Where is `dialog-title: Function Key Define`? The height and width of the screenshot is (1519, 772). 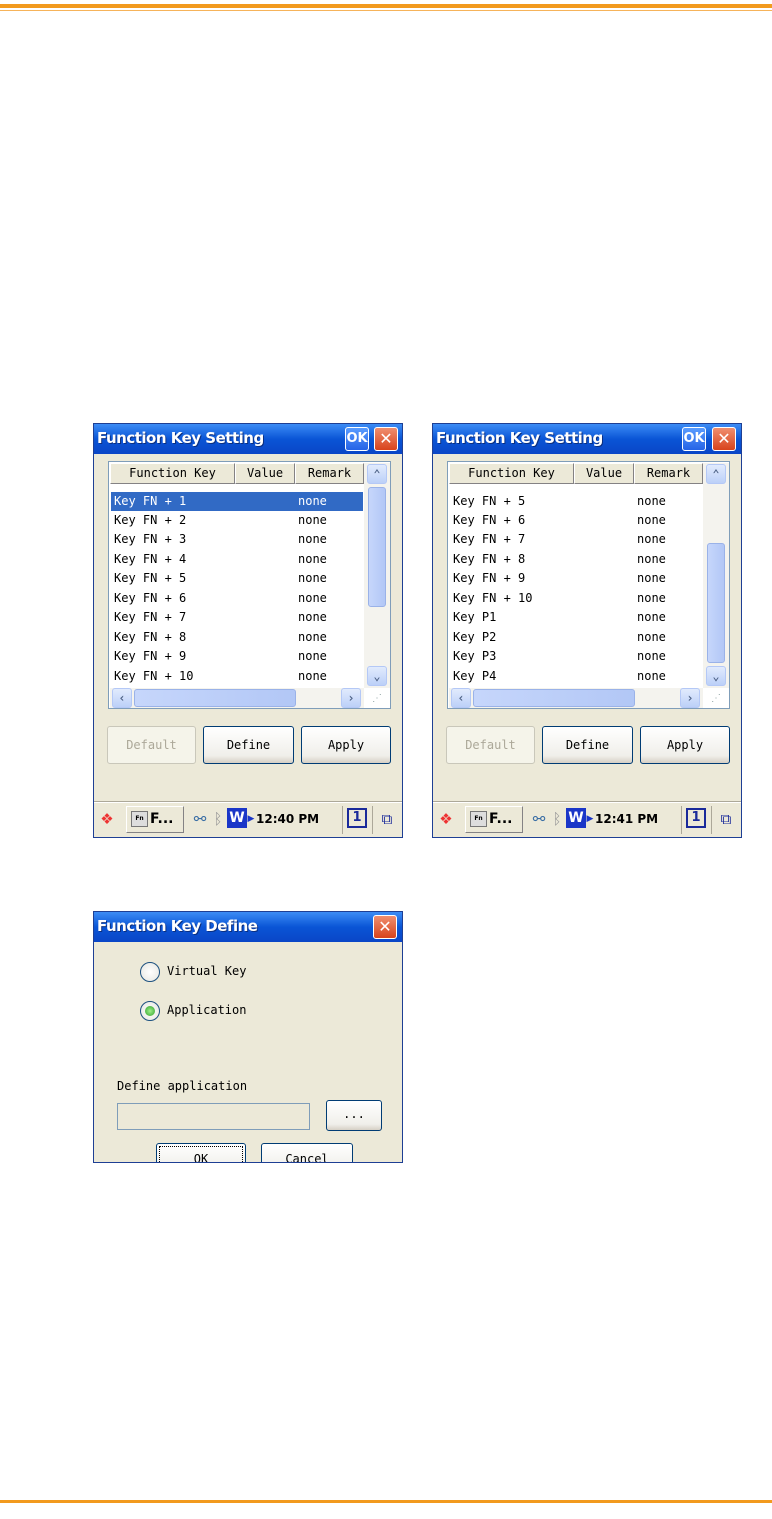 dialog-title: Function Key Define is located at coordinates (177, 926).